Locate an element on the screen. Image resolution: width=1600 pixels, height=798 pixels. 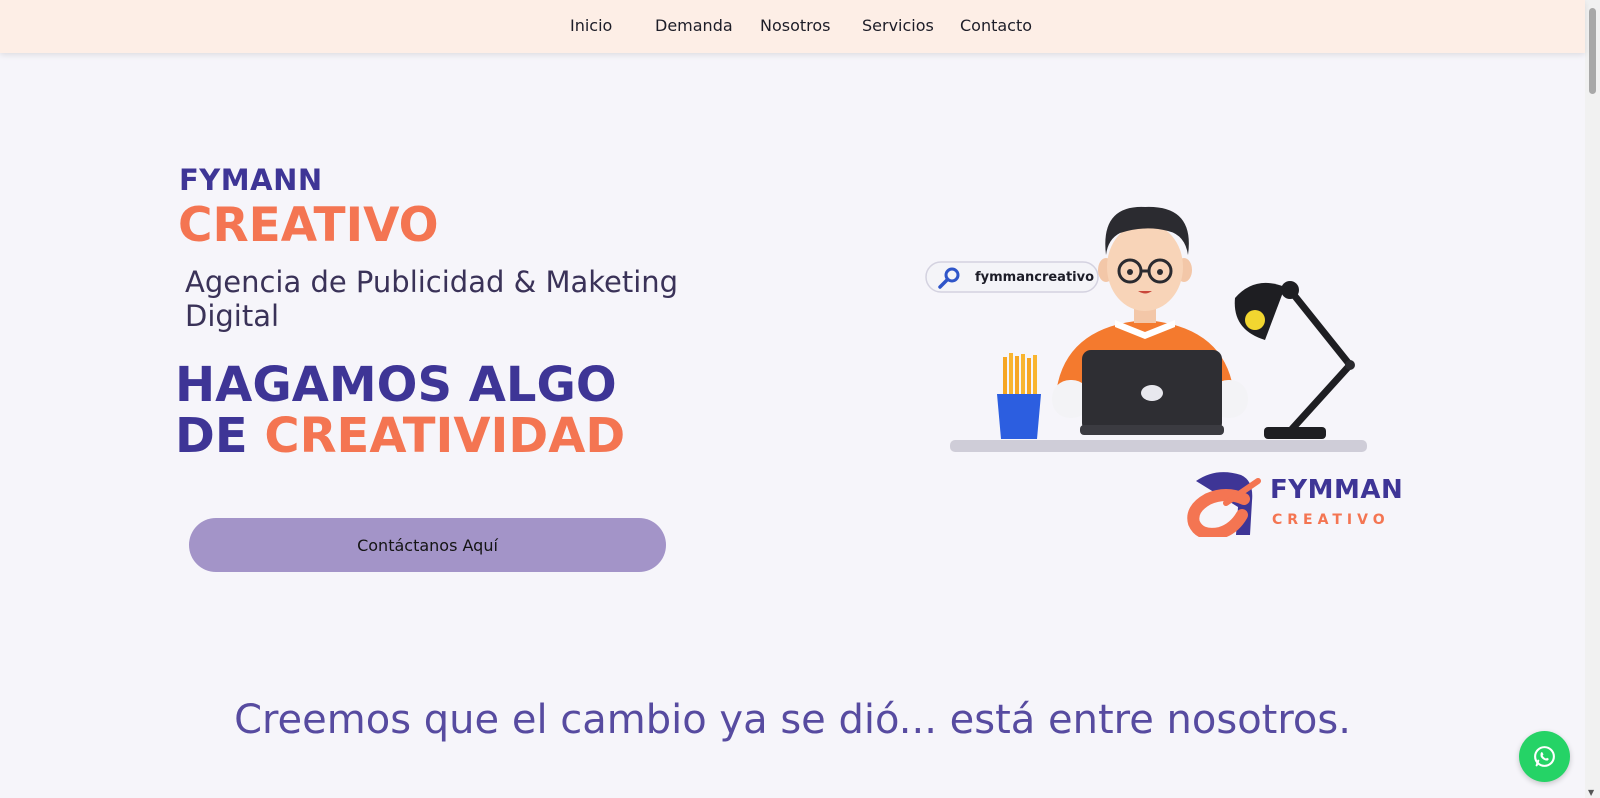
headline-line-2: DE CREATIVIDAD is located at coordinates (400, 436).